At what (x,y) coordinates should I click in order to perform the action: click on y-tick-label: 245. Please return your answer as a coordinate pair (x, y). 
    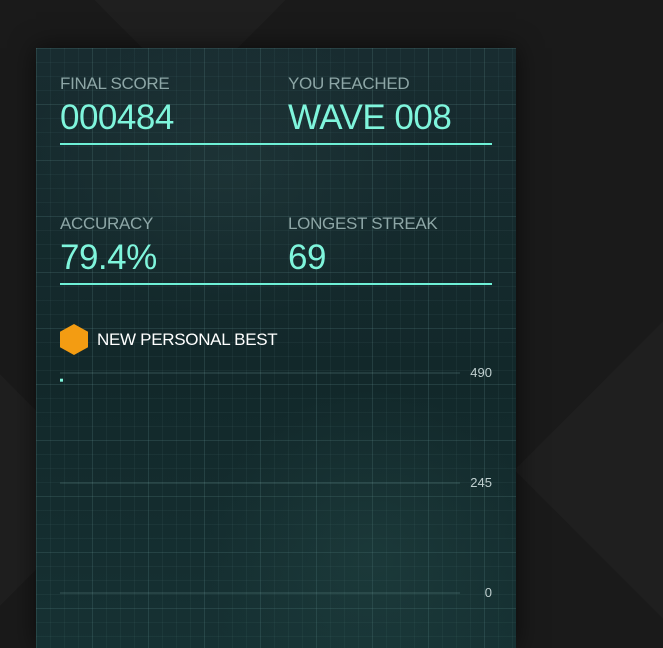
    Looking at the image, I should click on (481, 482).